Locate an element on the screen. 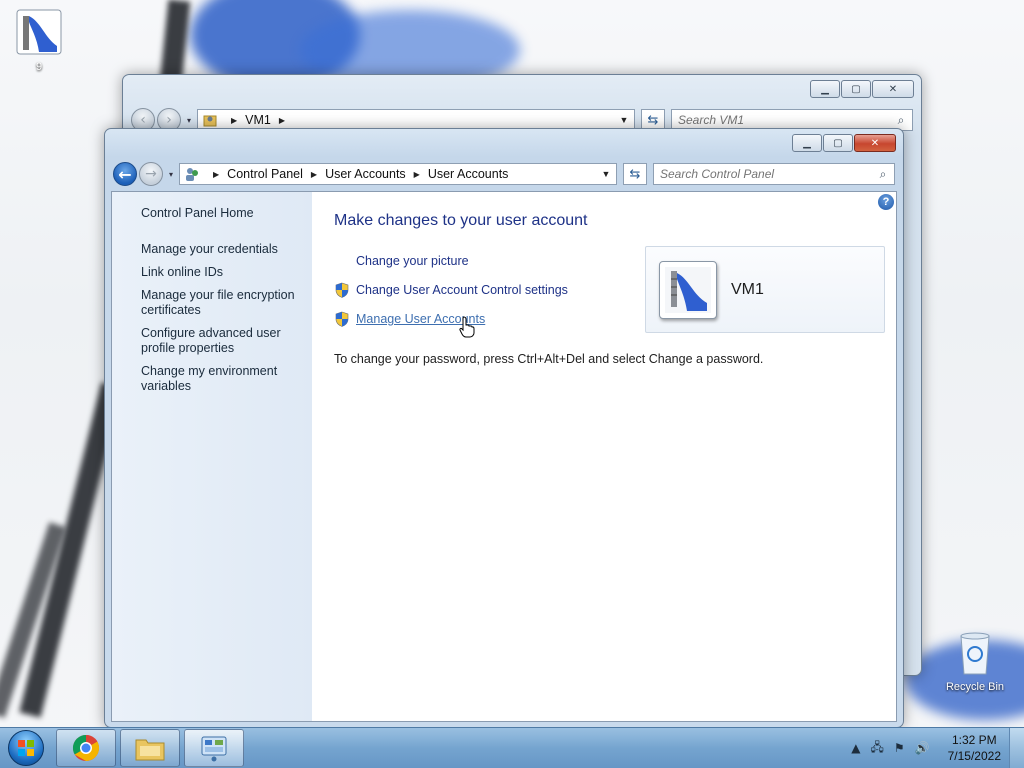  task-label: Change User Account Control settings is located at coordinates (462, 290).